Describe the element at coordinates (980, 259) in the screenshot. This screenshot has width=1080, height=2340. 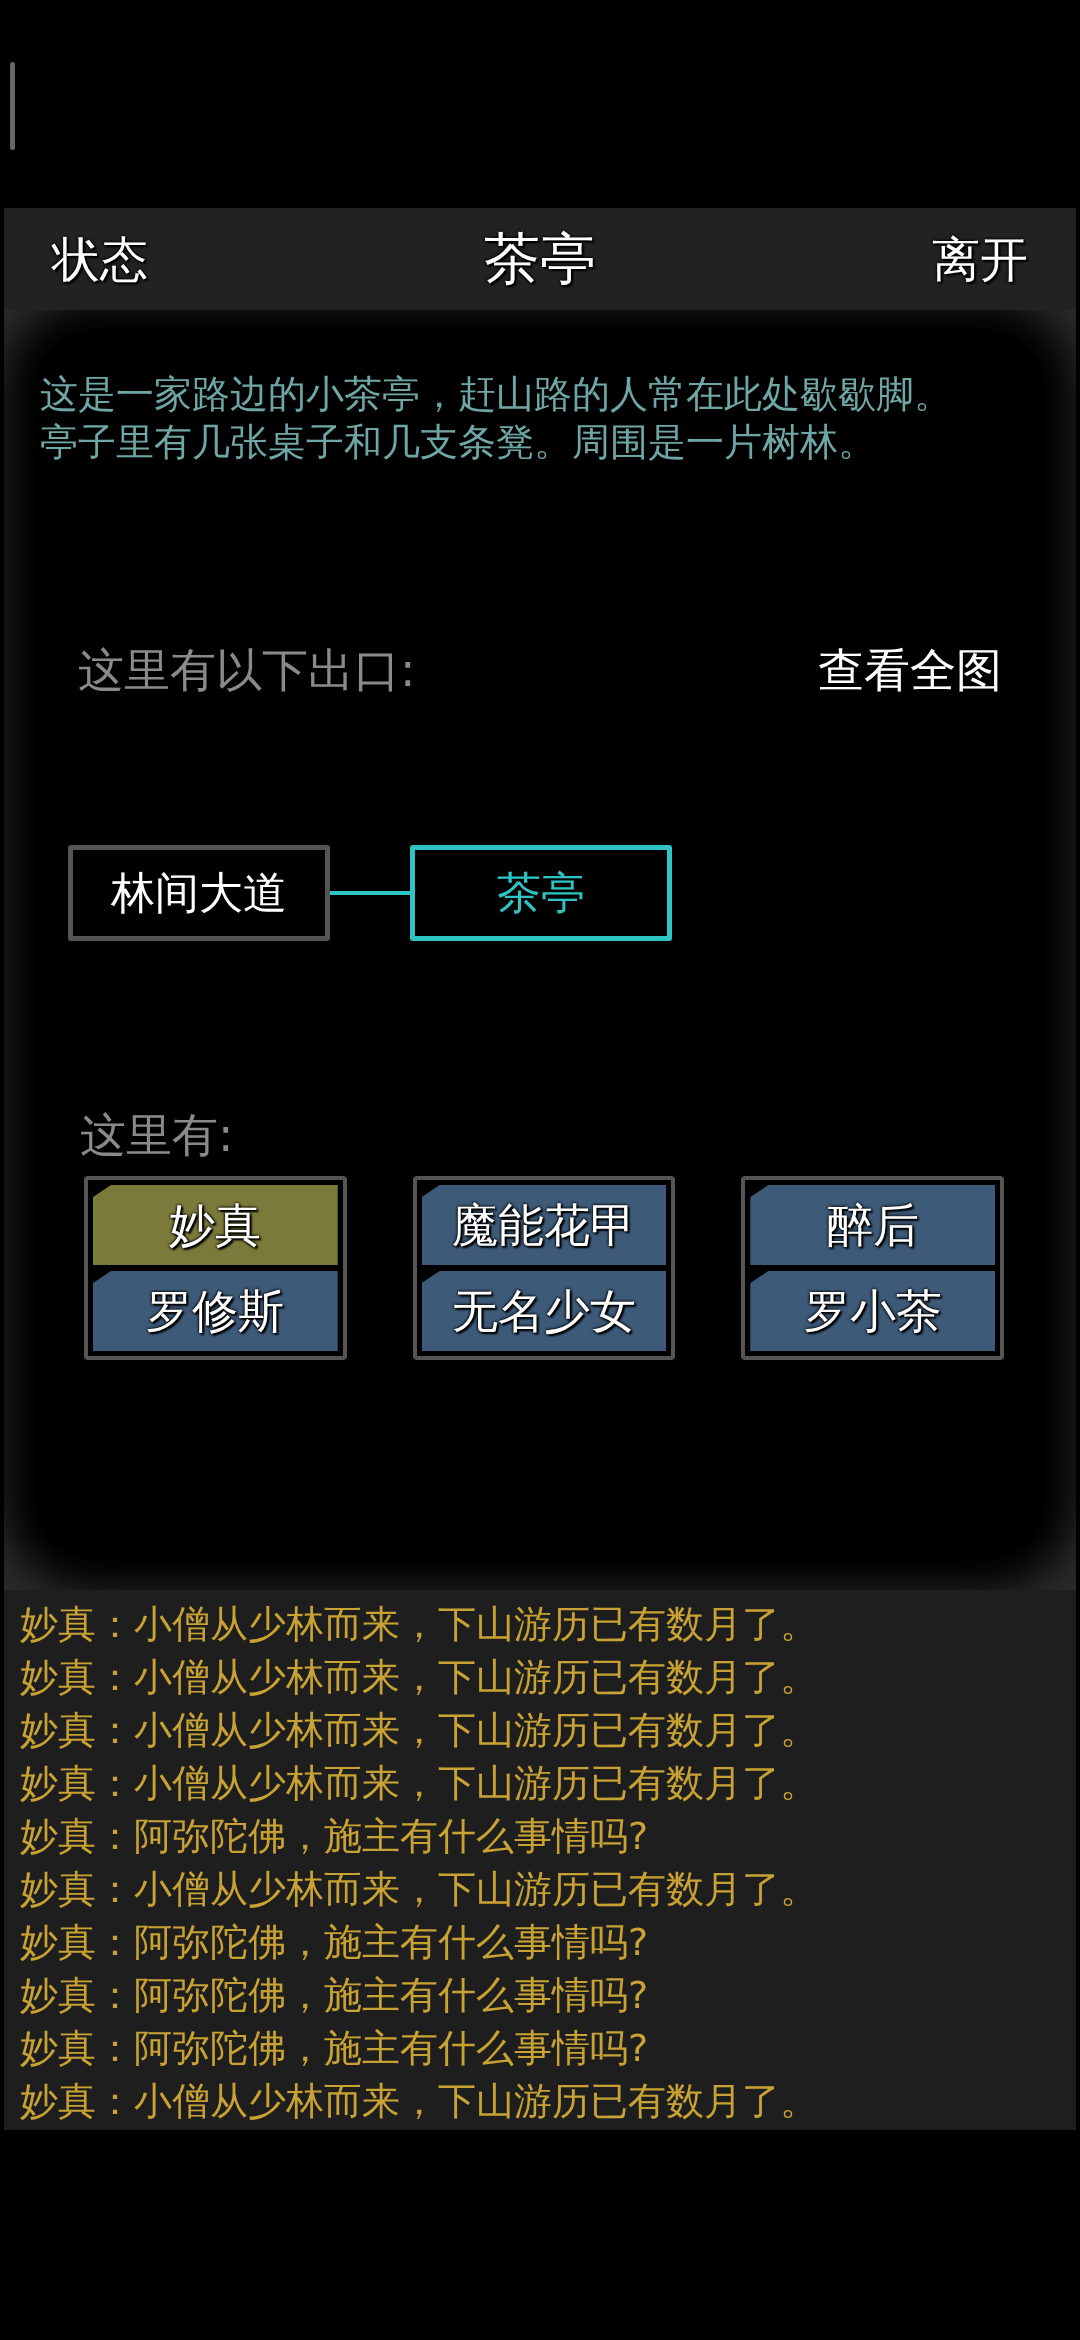
I see `leave-button: 离开` at that location.